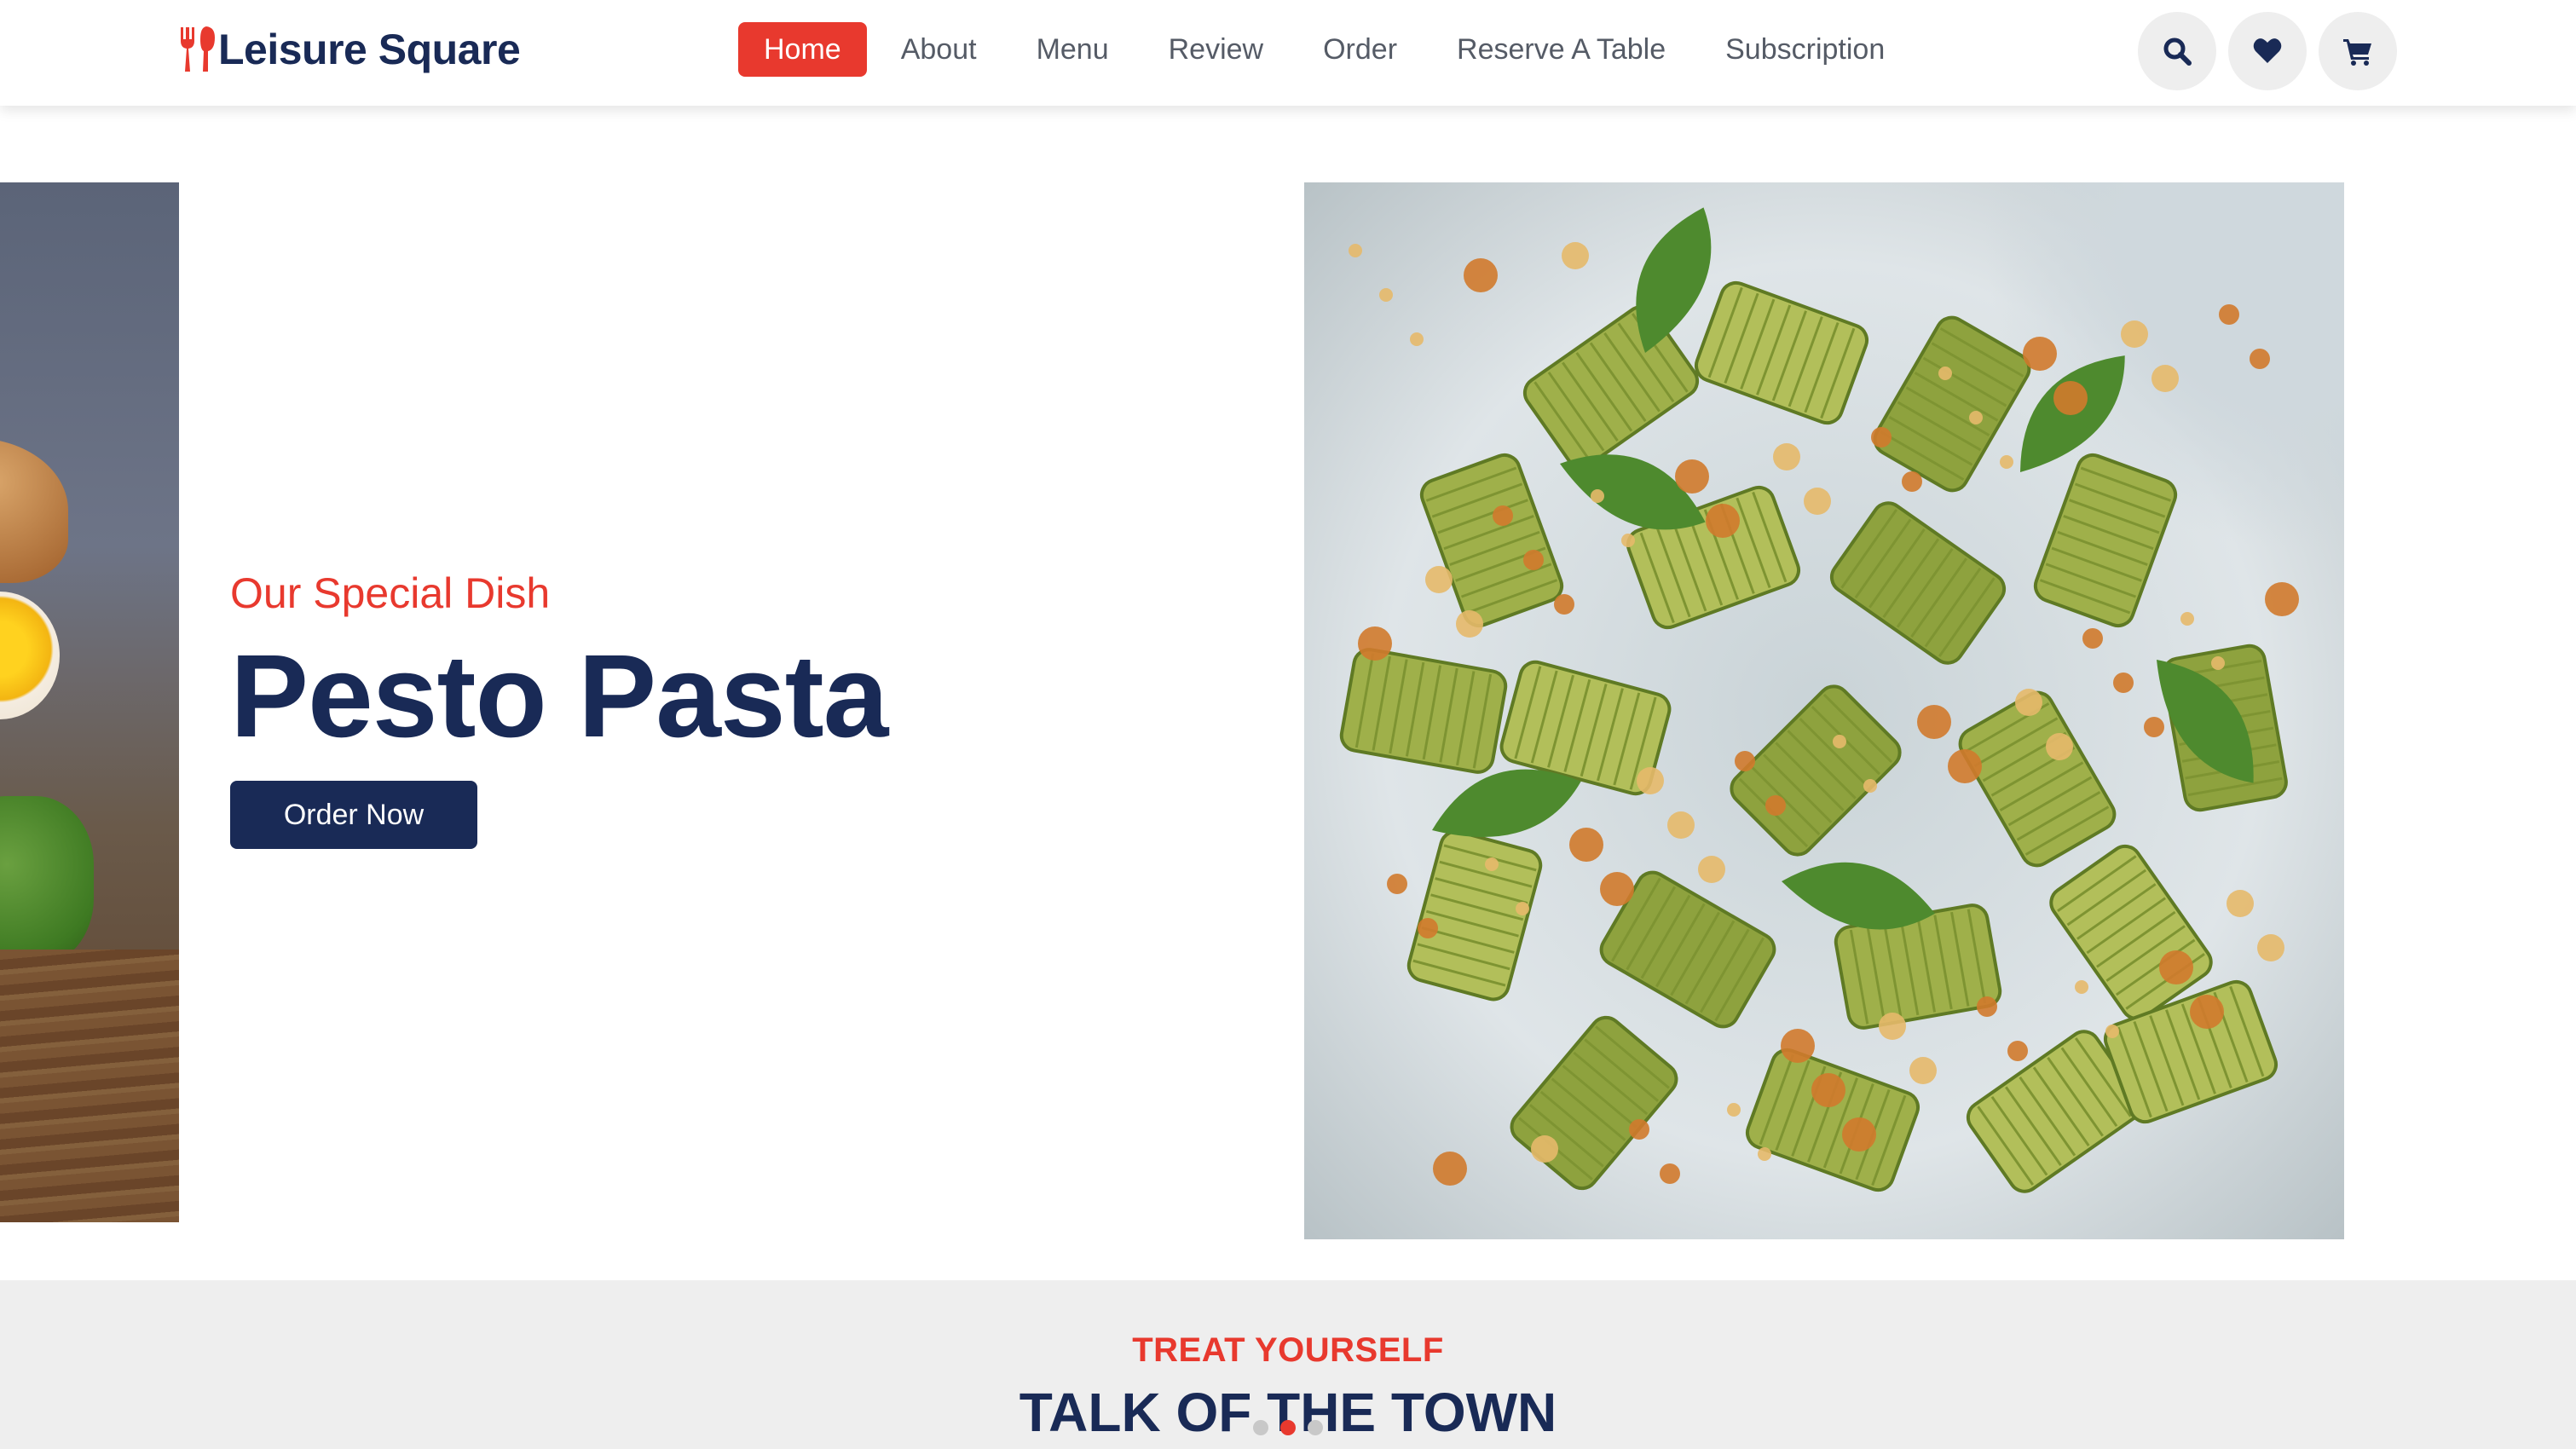 The width and height of the screenshot is (2576, 1449). I want to click on nav-link-menu: Menu, so click(1073, 49).